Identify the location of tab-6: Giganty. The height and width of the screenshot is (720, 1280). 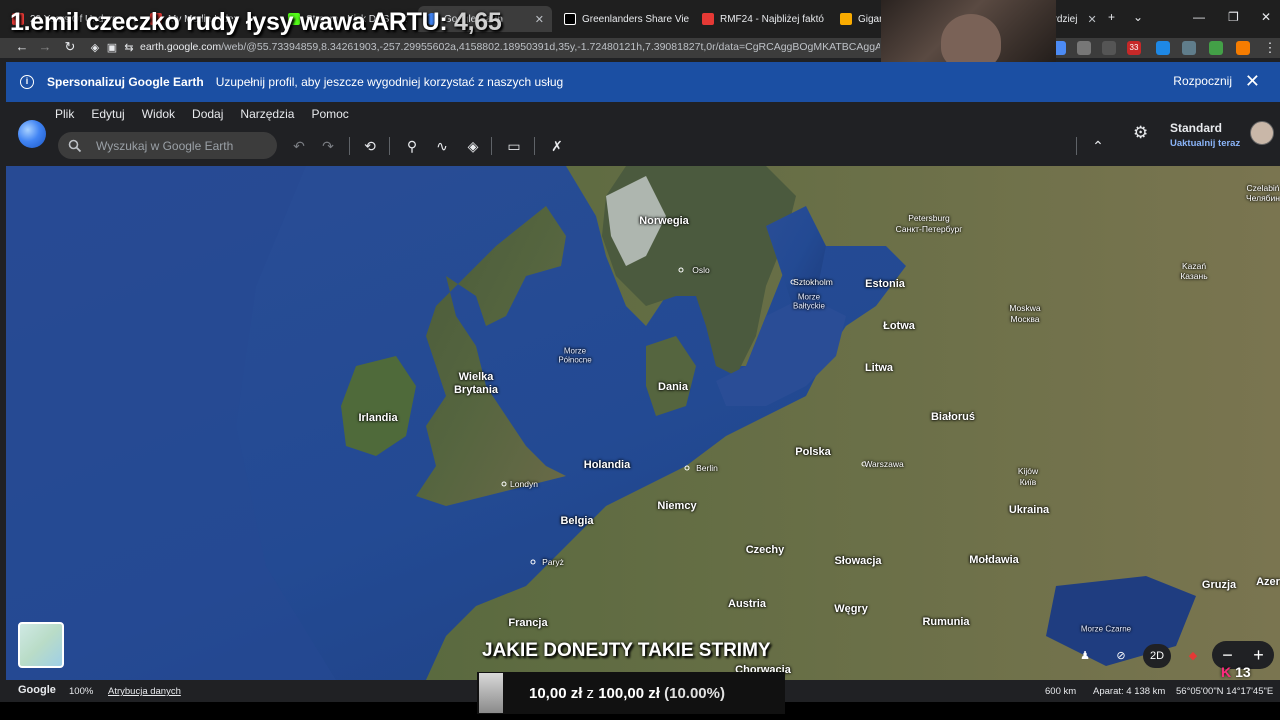
(858, 19).